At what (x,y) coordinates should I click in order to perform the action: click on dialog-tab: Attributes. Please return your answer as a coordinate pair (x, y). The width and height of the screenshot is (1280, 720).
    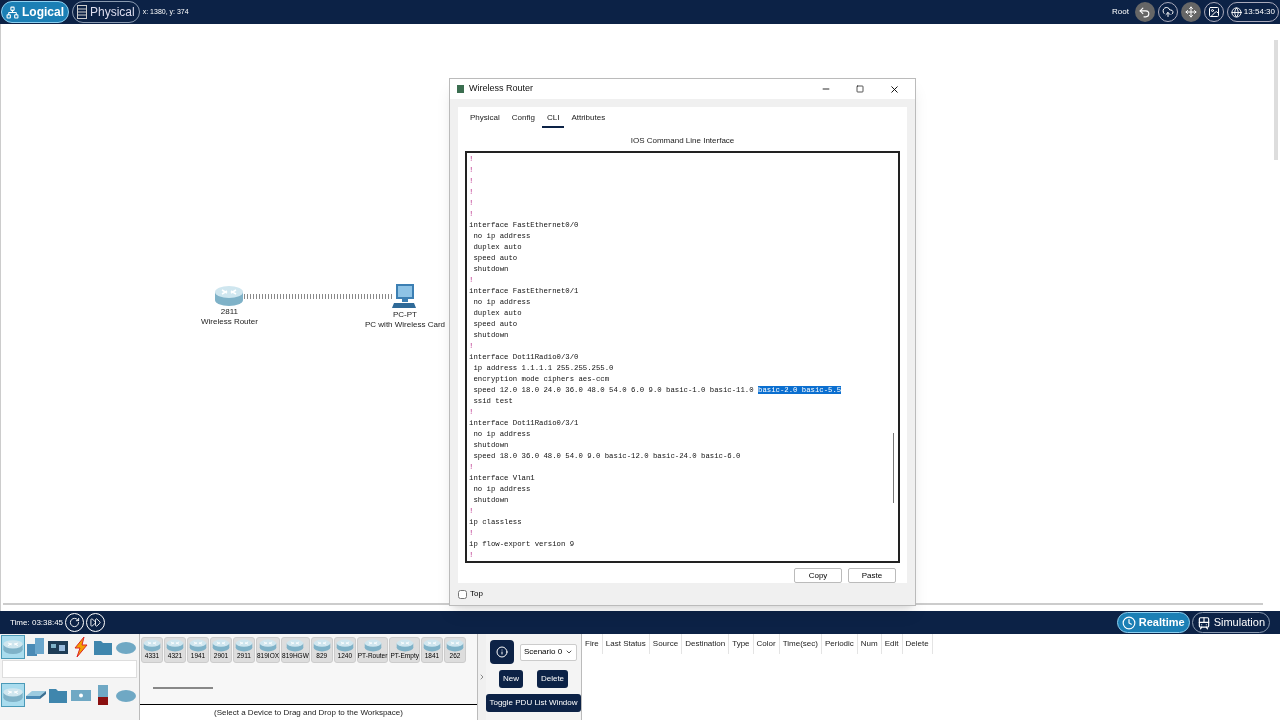
    Looking at the image, I should click on (588, 120).